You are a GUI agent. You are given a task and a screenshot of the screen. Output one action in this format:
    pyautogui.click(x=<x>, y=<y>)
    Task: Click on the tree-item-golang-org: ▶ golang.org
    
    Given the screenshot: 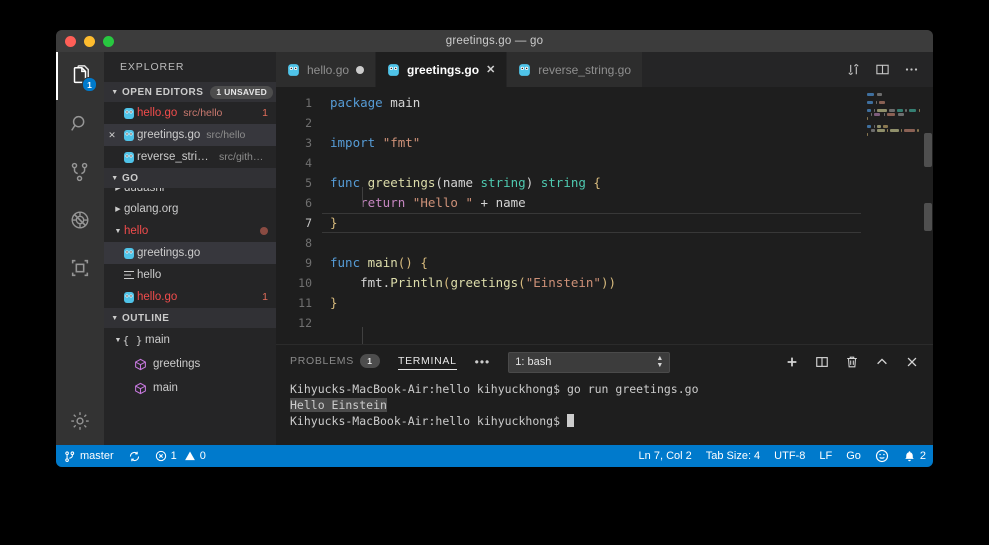 What is the action you would take?
    pyautogui.click(x=190, y=209)
    